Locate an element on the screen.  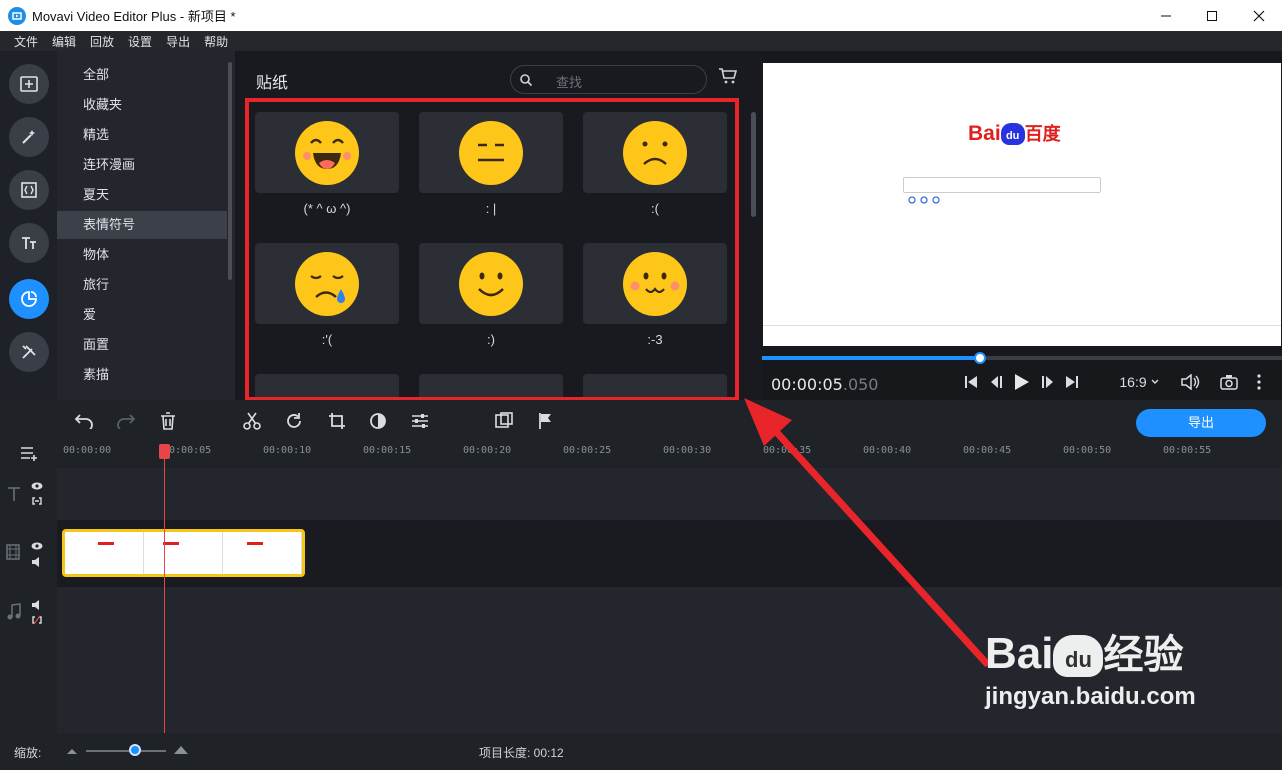
watermark-paw: du is located at coordinates (1078, 656).